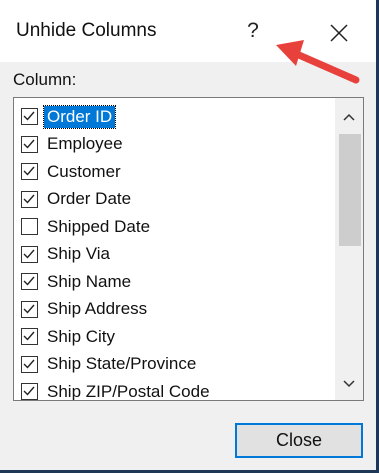 This screenshot has height=473, width=379. What do you see at coordinates (349, 249) in the screenshot?
I see `scrollbar` at bounding box center [349, 249].